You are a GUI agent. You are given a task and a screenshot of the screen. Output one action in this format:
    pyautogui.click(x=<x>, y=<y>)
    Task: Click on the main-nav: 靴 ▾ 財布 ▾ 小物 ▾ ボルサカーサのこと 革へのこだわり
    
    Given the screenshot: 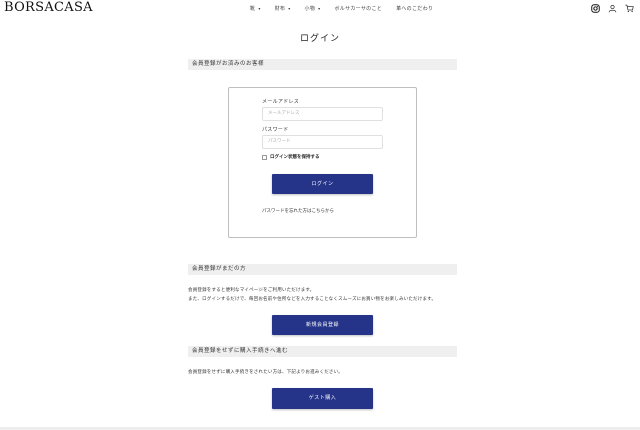 What is the action you would take?
    pyautogui.click(x=348, y=8)
    